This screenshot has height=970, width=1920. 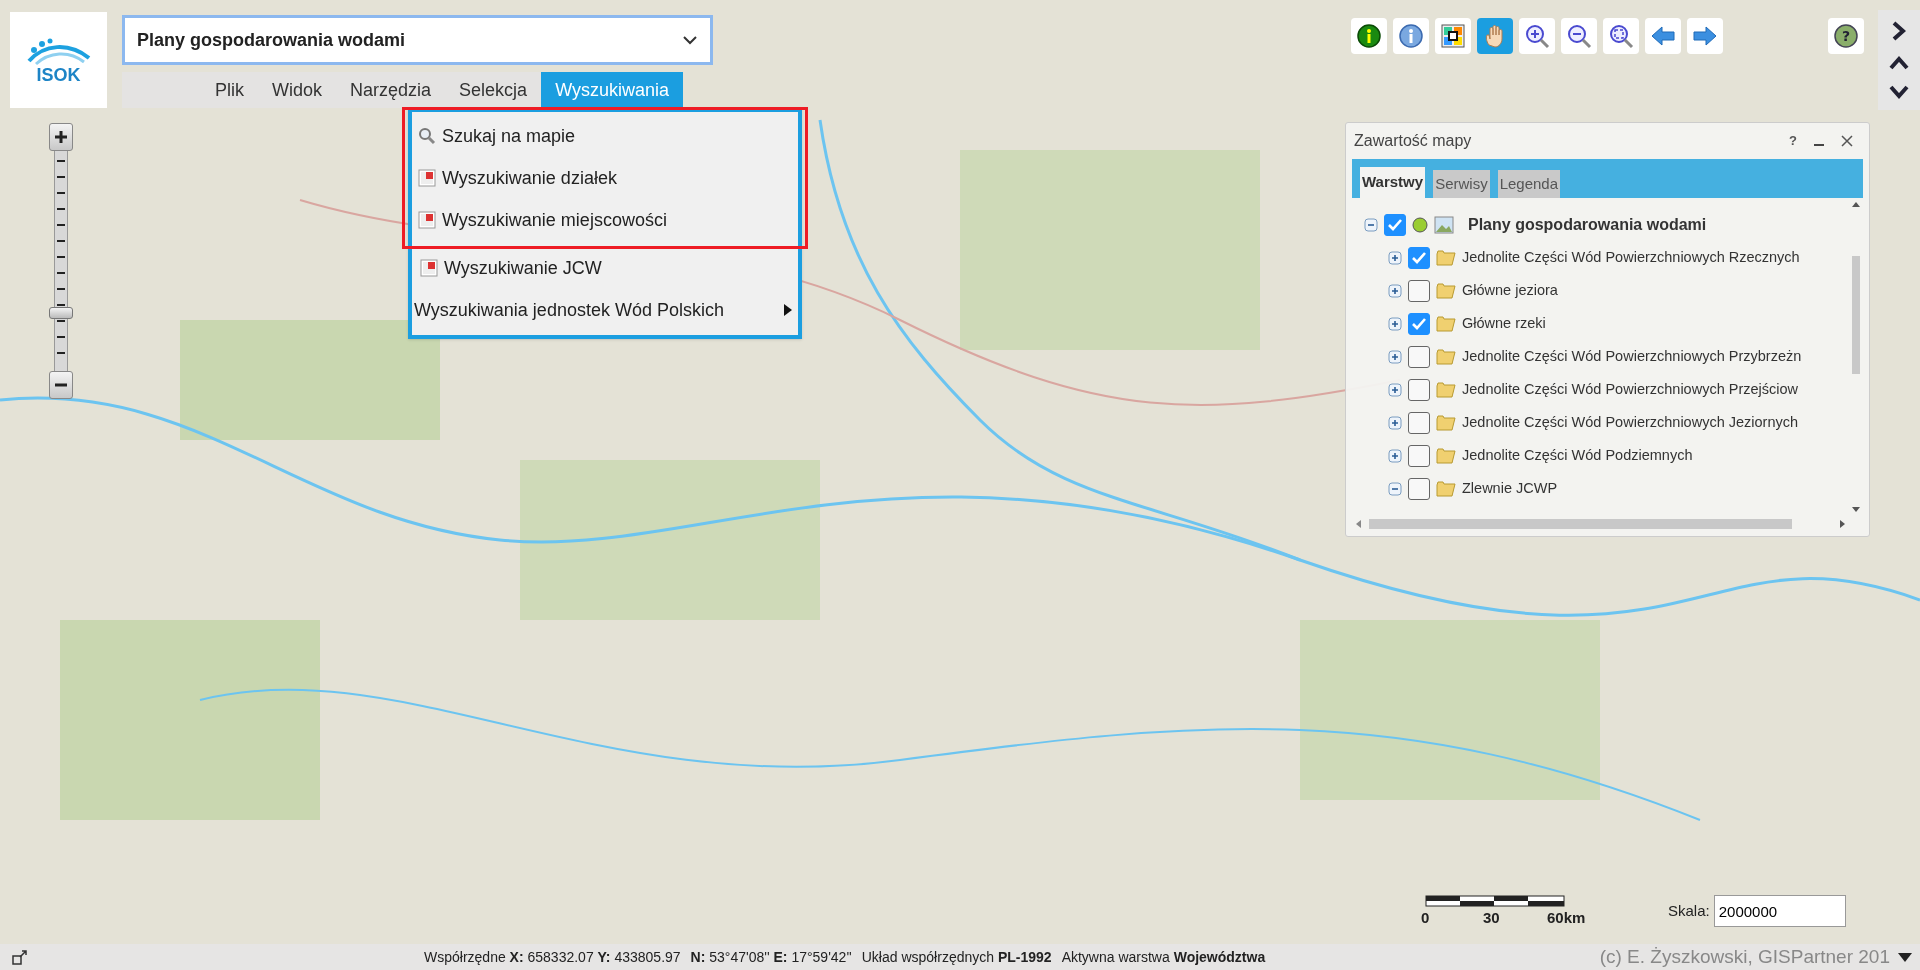 What do you see at coordinates (569, 310) in the screenshot?
I see `menu-option: Wyszukiwania jednostek Wód Polskich` at bounding box center [569, 310].